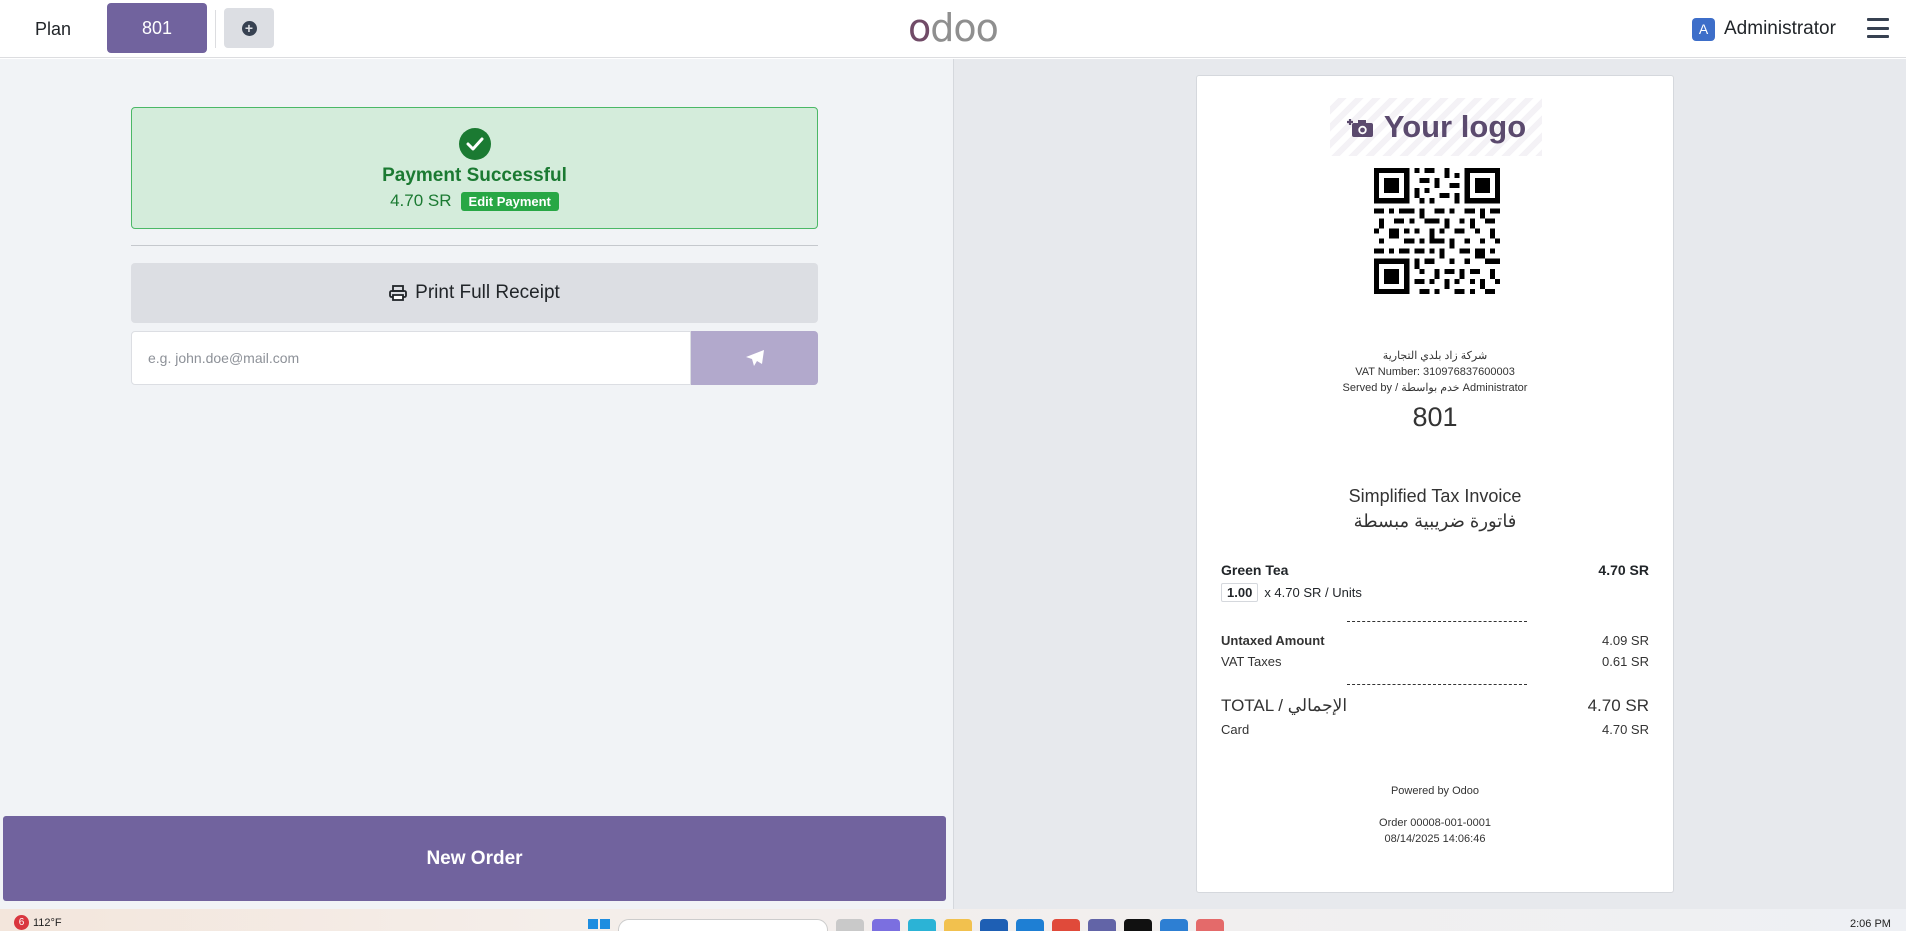  I want to click on top-navbar: Plan 801 + odoo A Administrator, so click(953, 29).